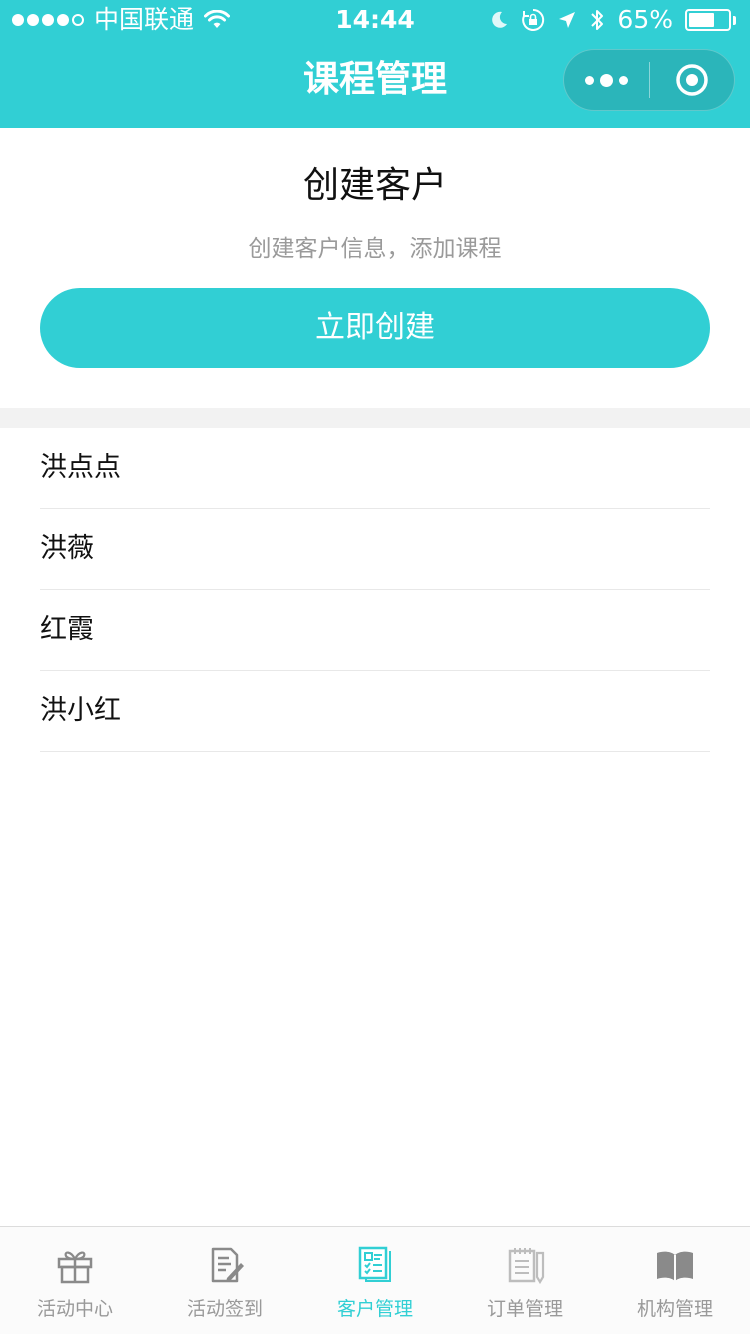 Image resolution: width=750 pixels, height=1334 pixels. I want to click on customer-list-item: 洪小红, so click(375, 711).